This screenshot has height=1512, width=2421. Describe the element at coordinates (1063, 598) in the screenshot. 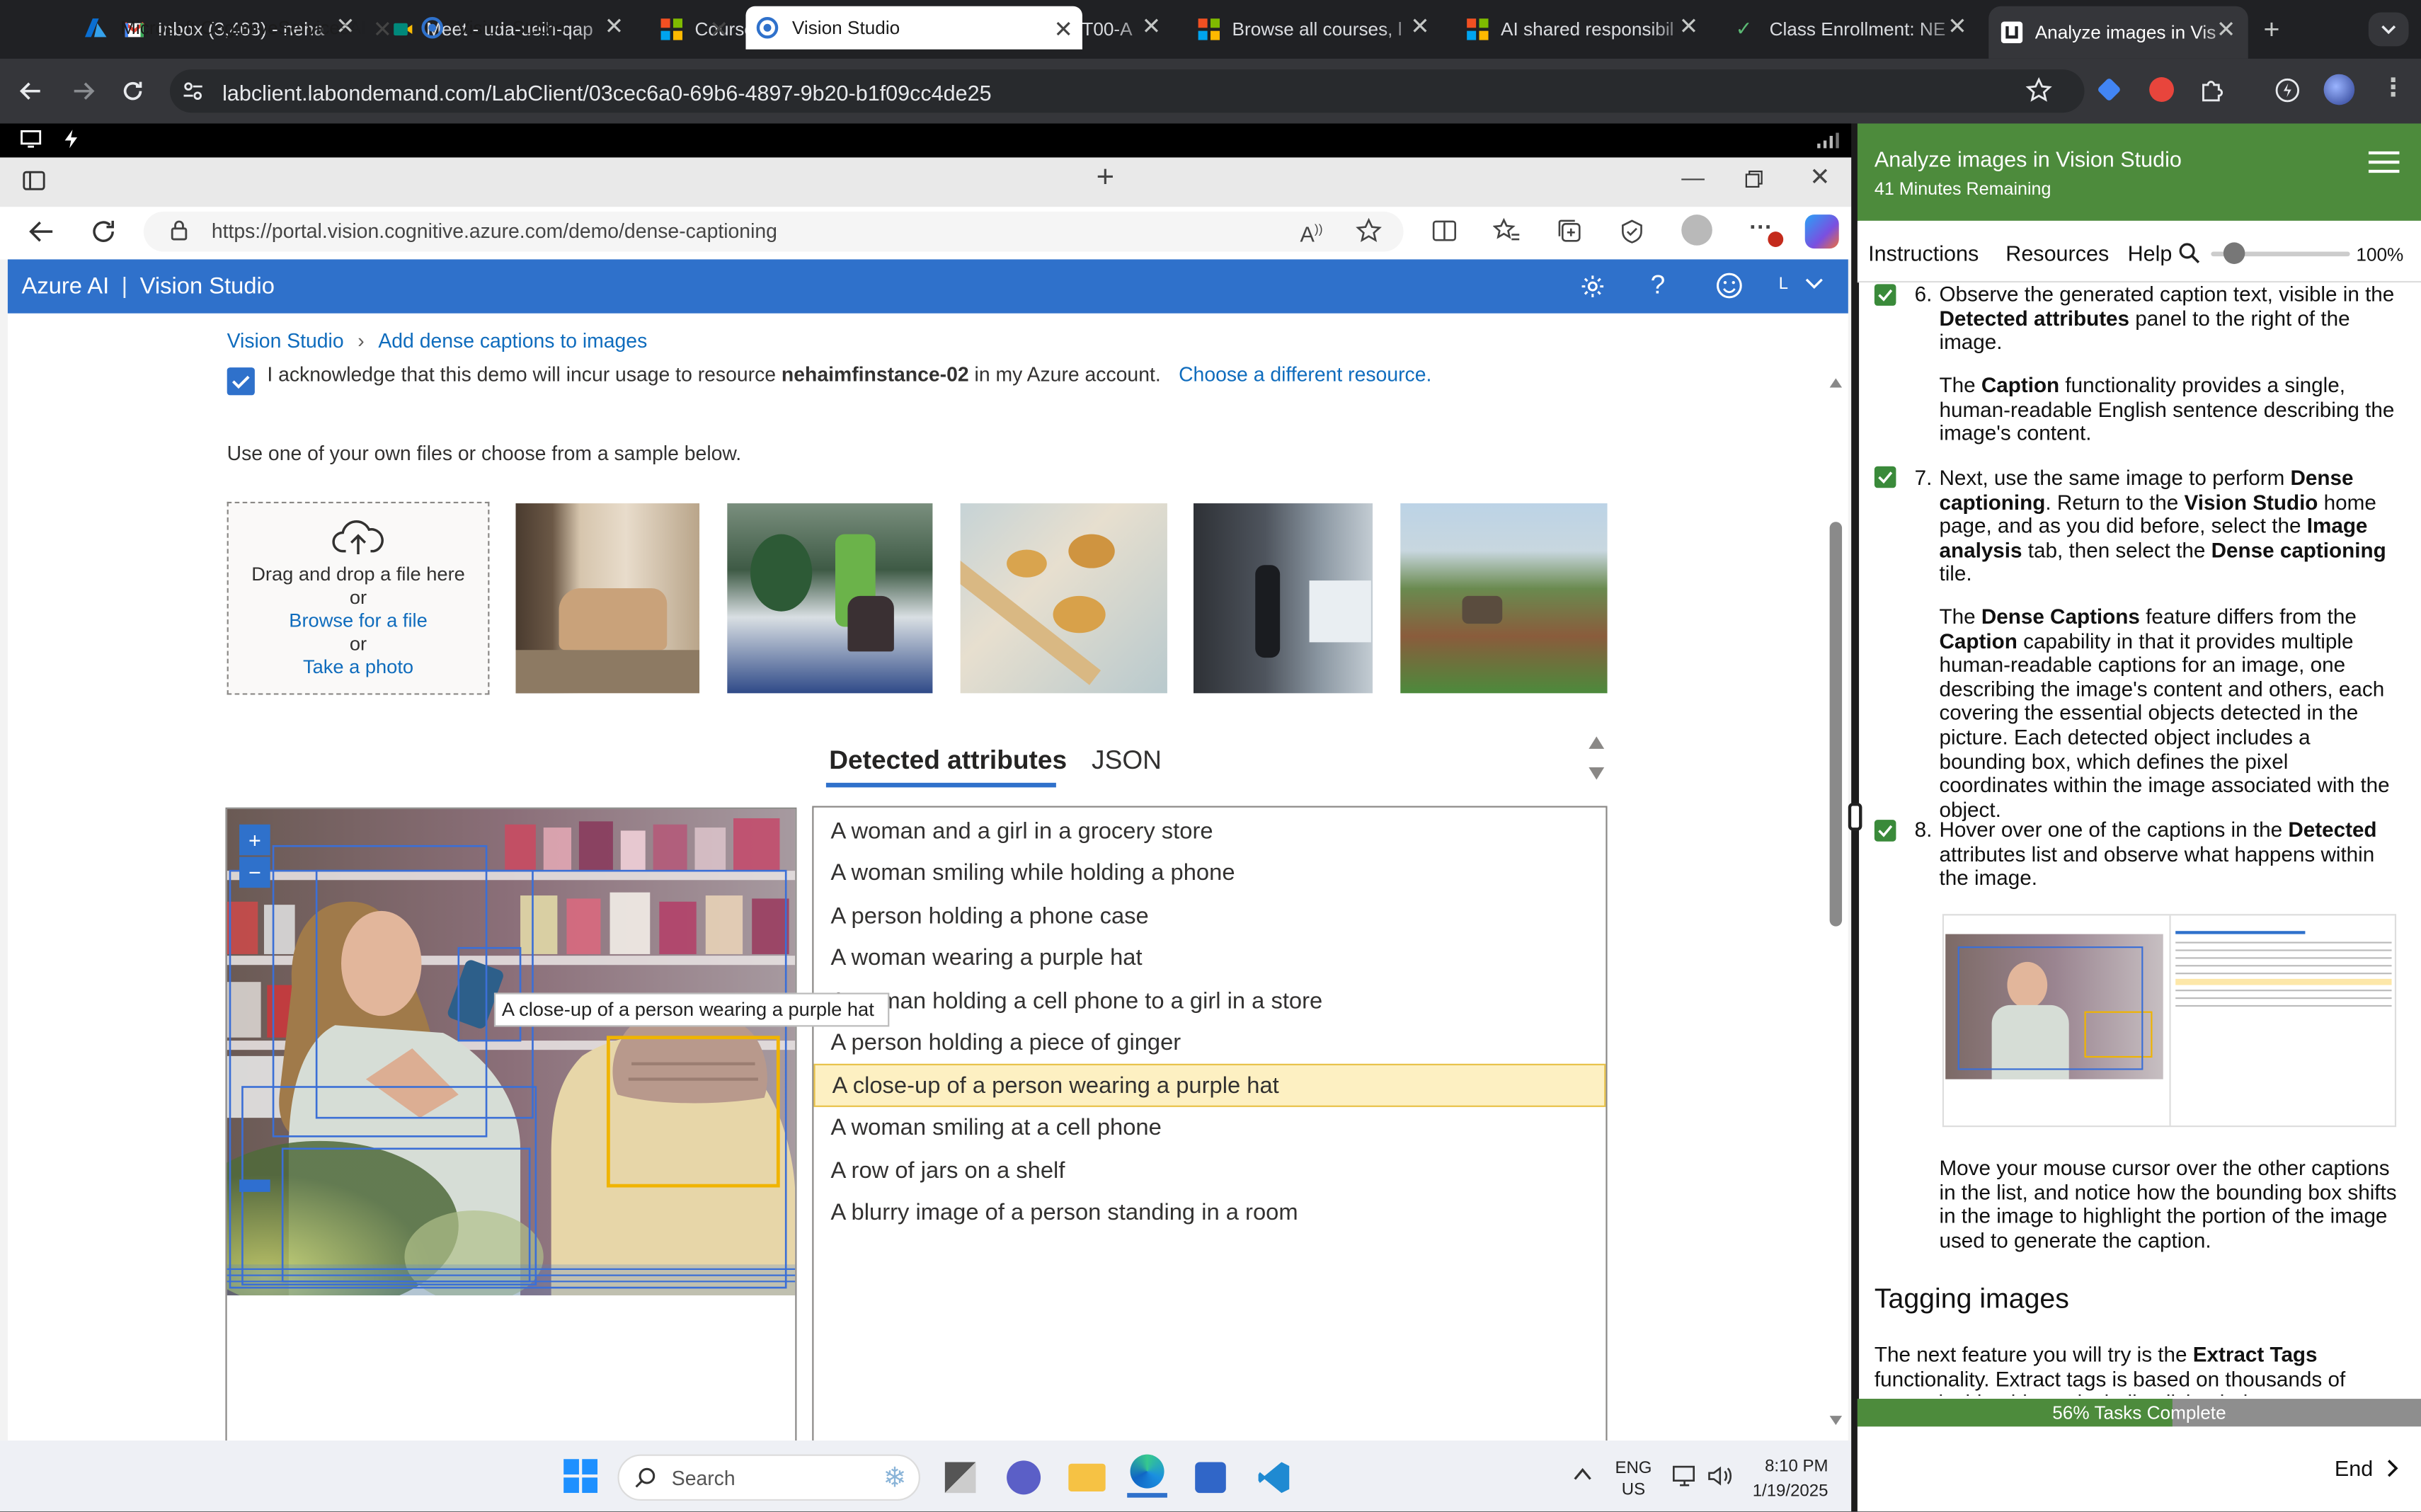

I see `sample-image-pastries` at that location.